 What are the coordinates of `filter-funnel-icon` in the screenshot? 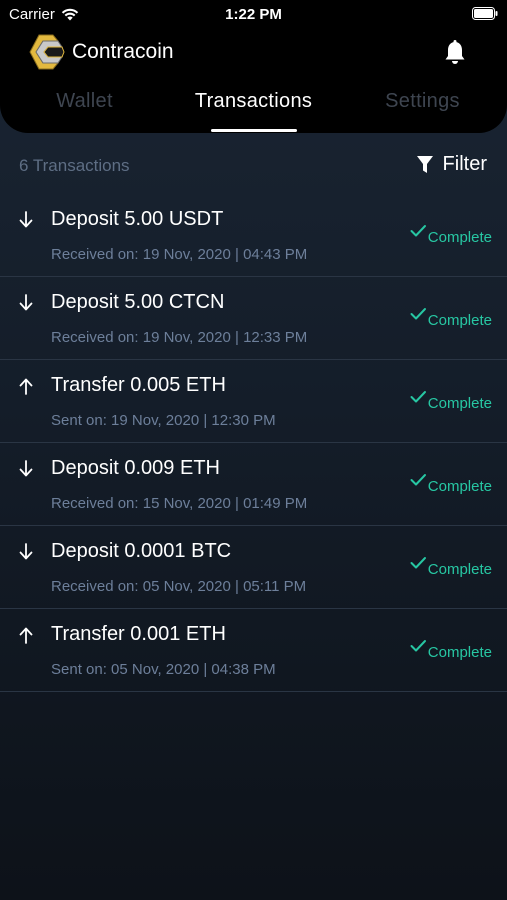 It's located at (424, 164).